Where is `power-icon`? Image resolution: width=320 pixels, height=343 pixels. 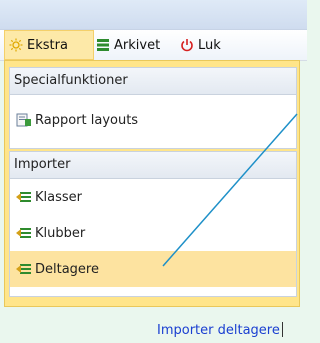 power-icon is located at coordinates (187, 45).